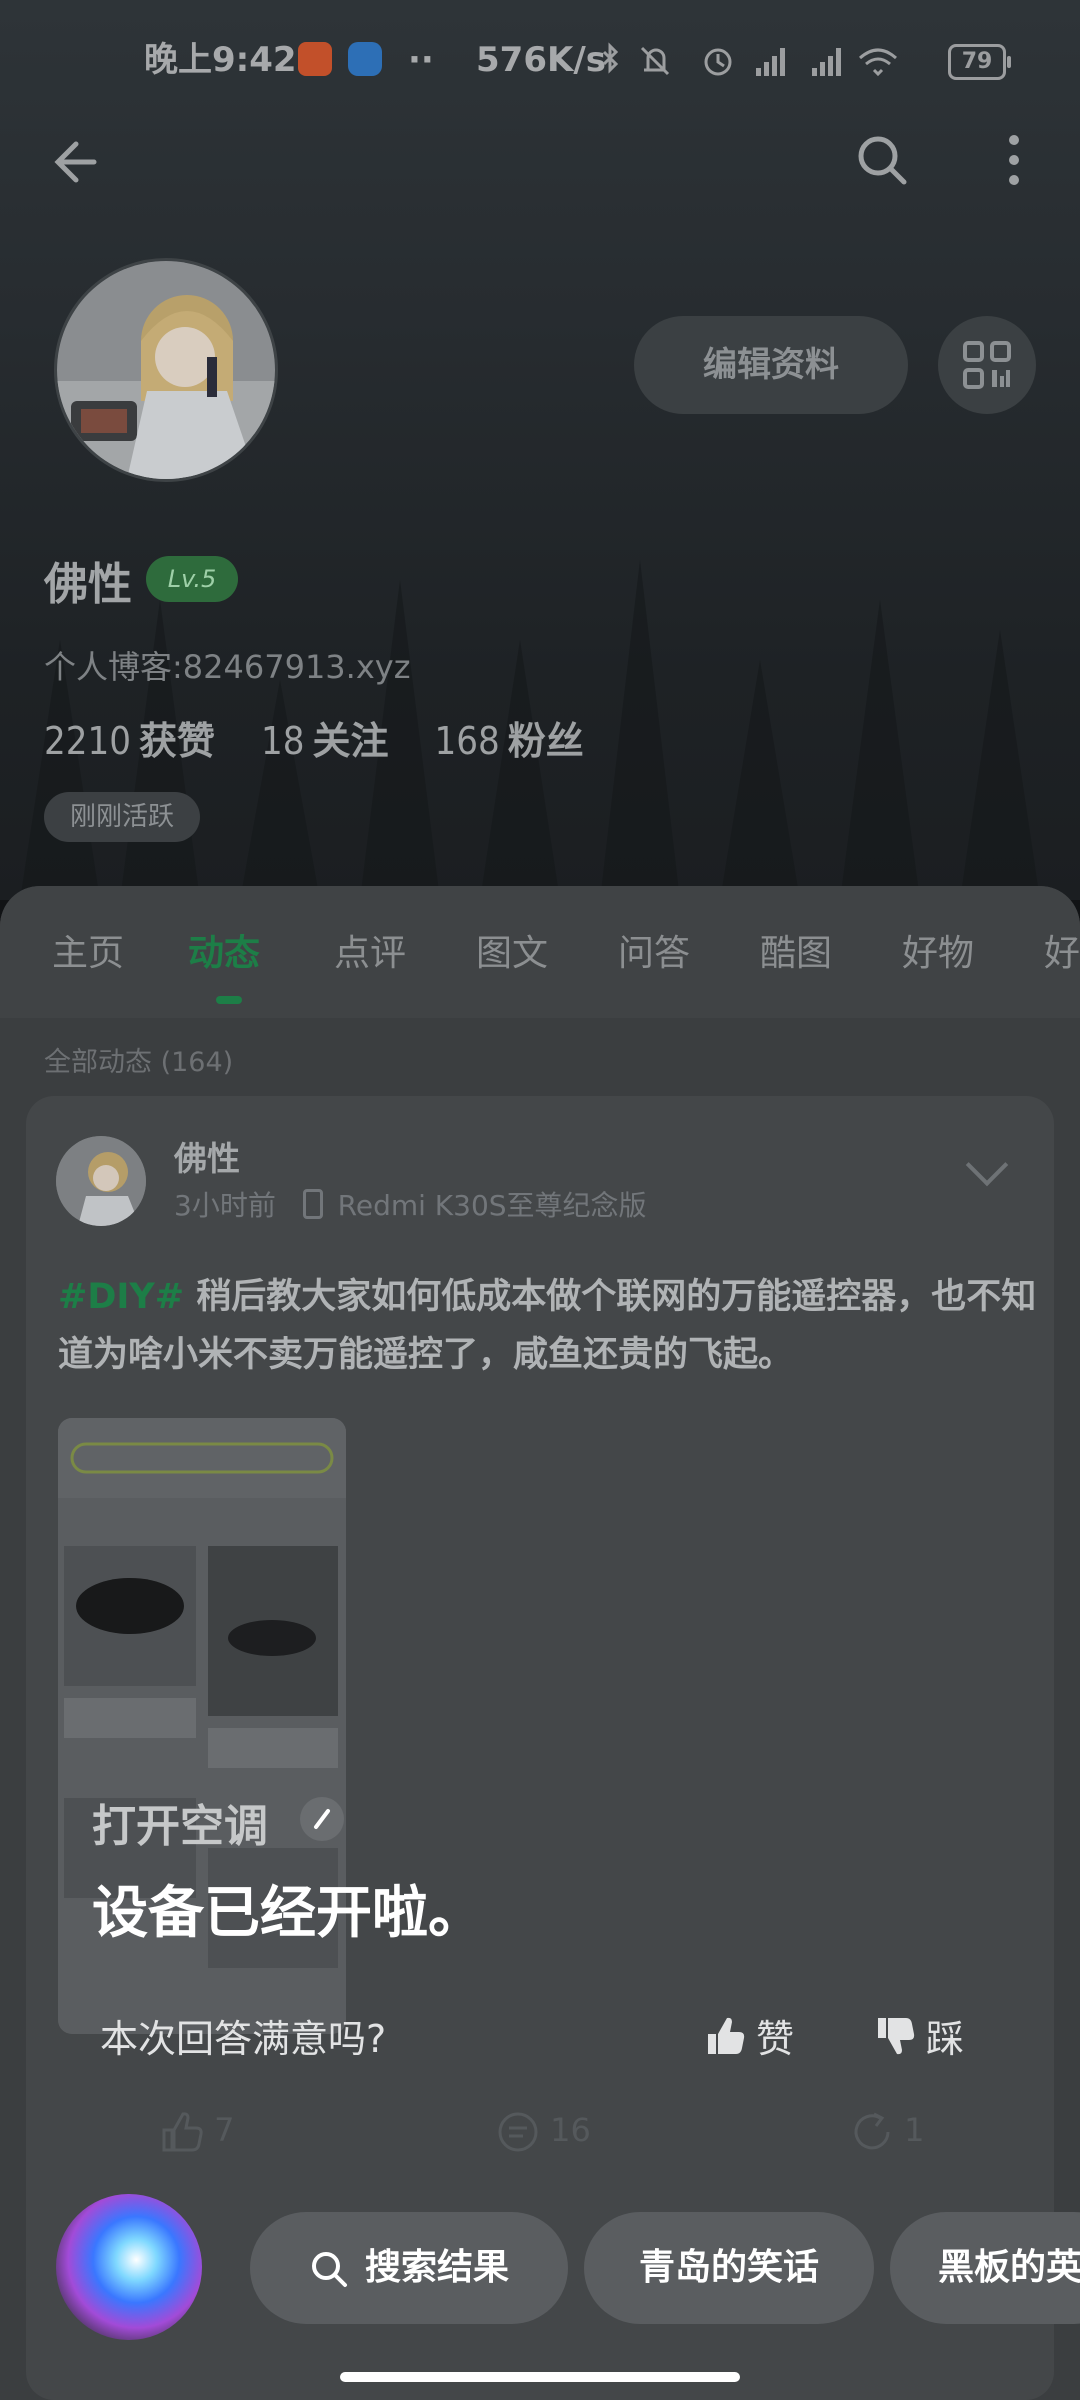  I want to click on battery-indicator: 79, so click(979, 62).